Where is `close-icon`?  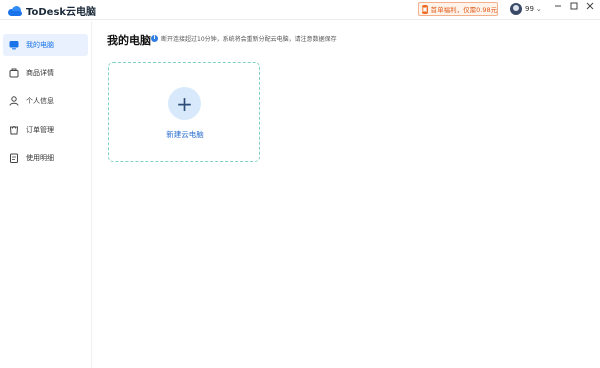 close-icon is located at coordinates (590, 6).